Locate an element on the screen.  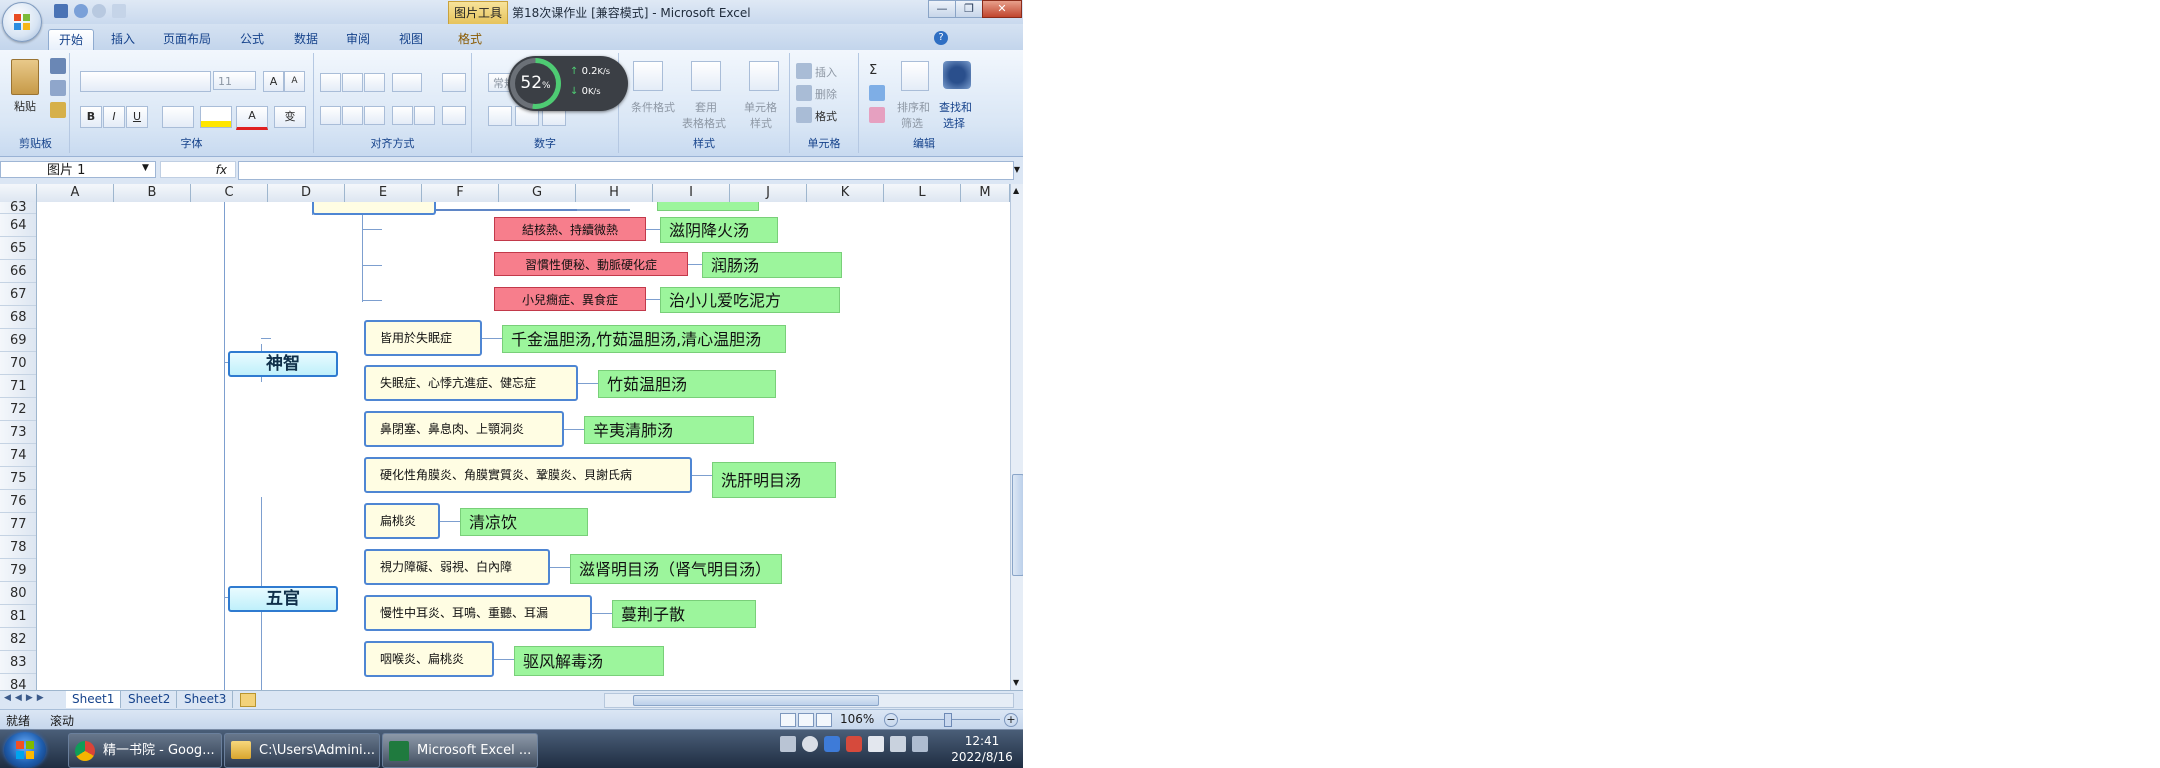
row-header: 79 is located at coordinates (18, 571).